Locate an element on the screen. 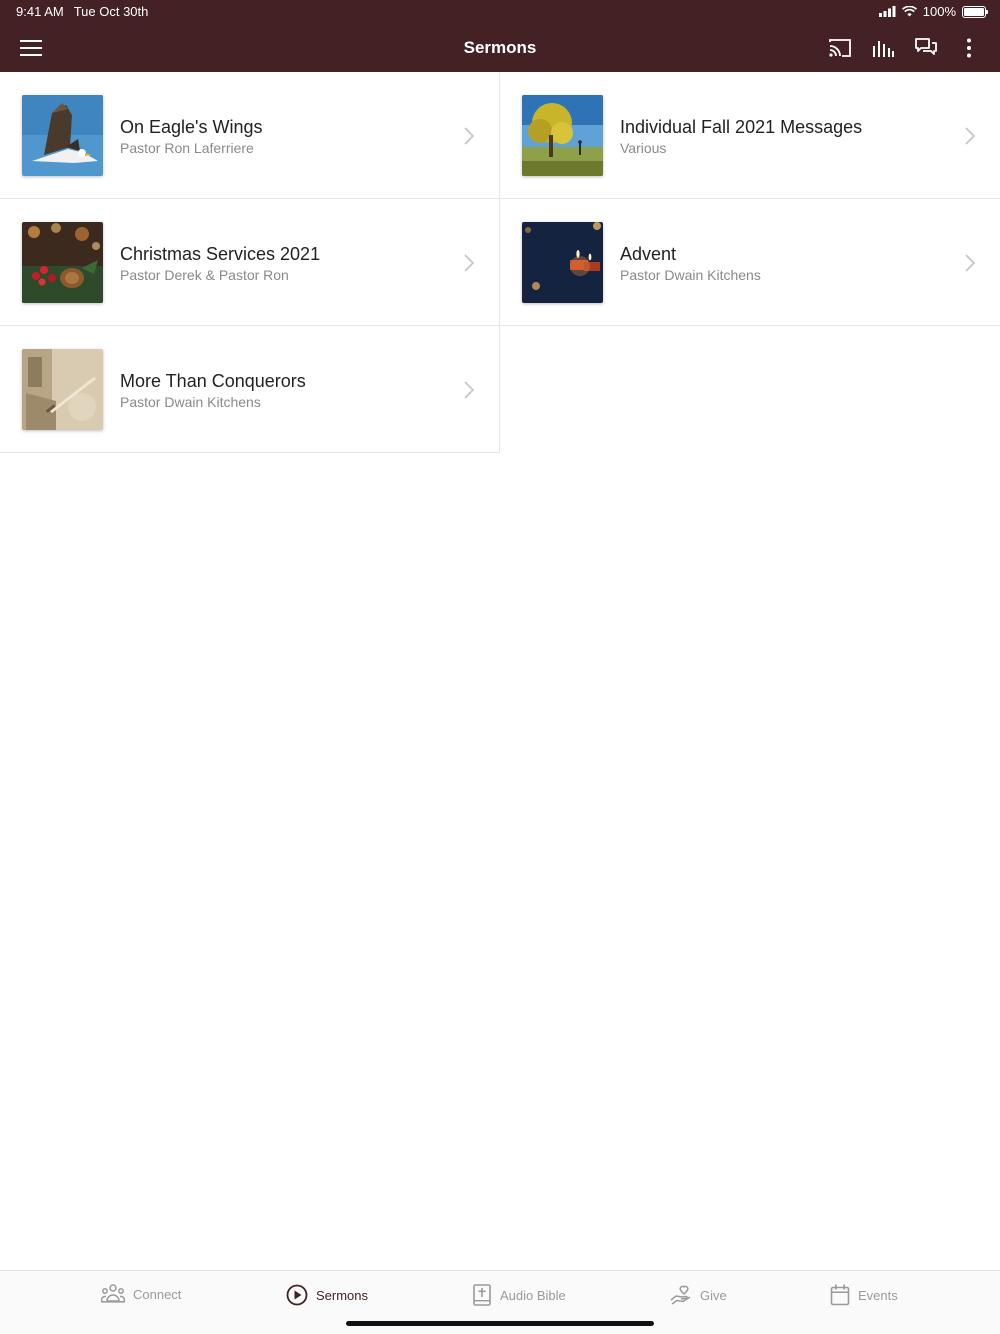 This screenshot has height=1334, width=1000. sermon-card: On Eagle's Wings Pastor Ron Laferriere is located at coordinates (250, 135).